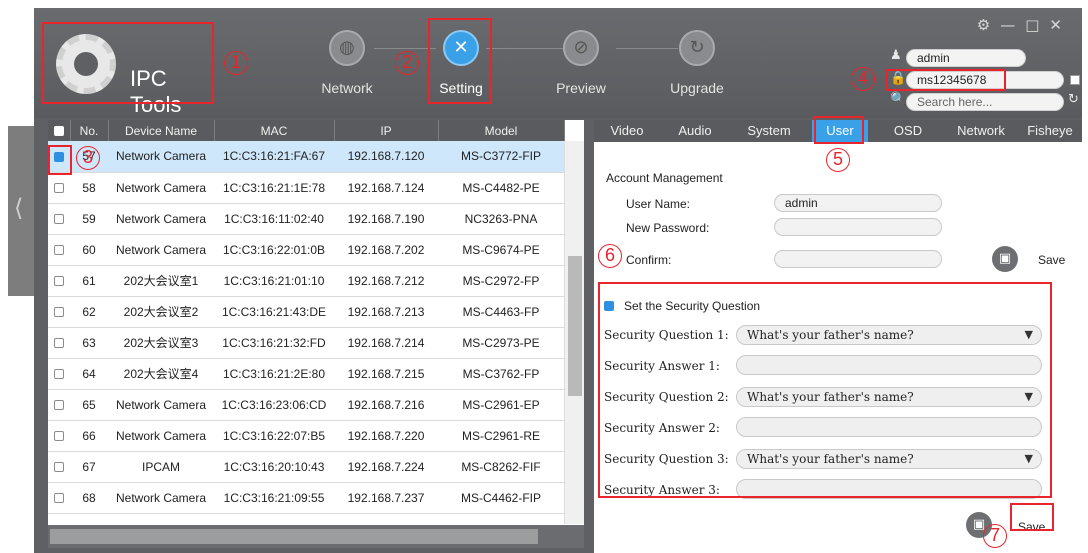 This screenshot has height=553, width=1088. What do you see at coordinates (274, 343) in the screenshot?
I see `mac-cell: 1C:C3:16:21:32:FD` at bounding box center [274, 343].